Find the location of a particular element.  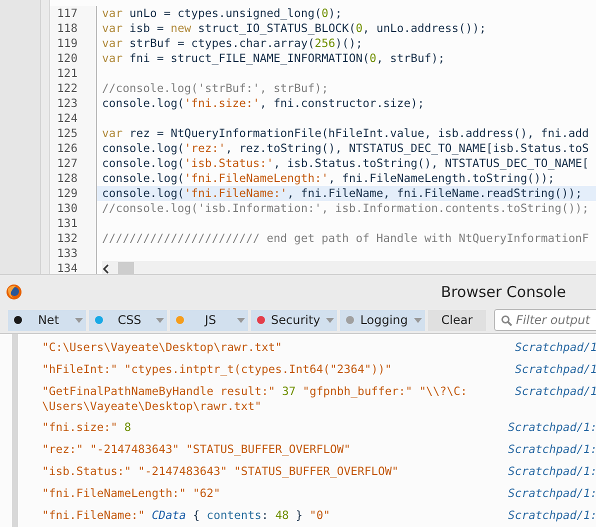

filter-toggle-button: Logging is located at coordinates (382, 320).